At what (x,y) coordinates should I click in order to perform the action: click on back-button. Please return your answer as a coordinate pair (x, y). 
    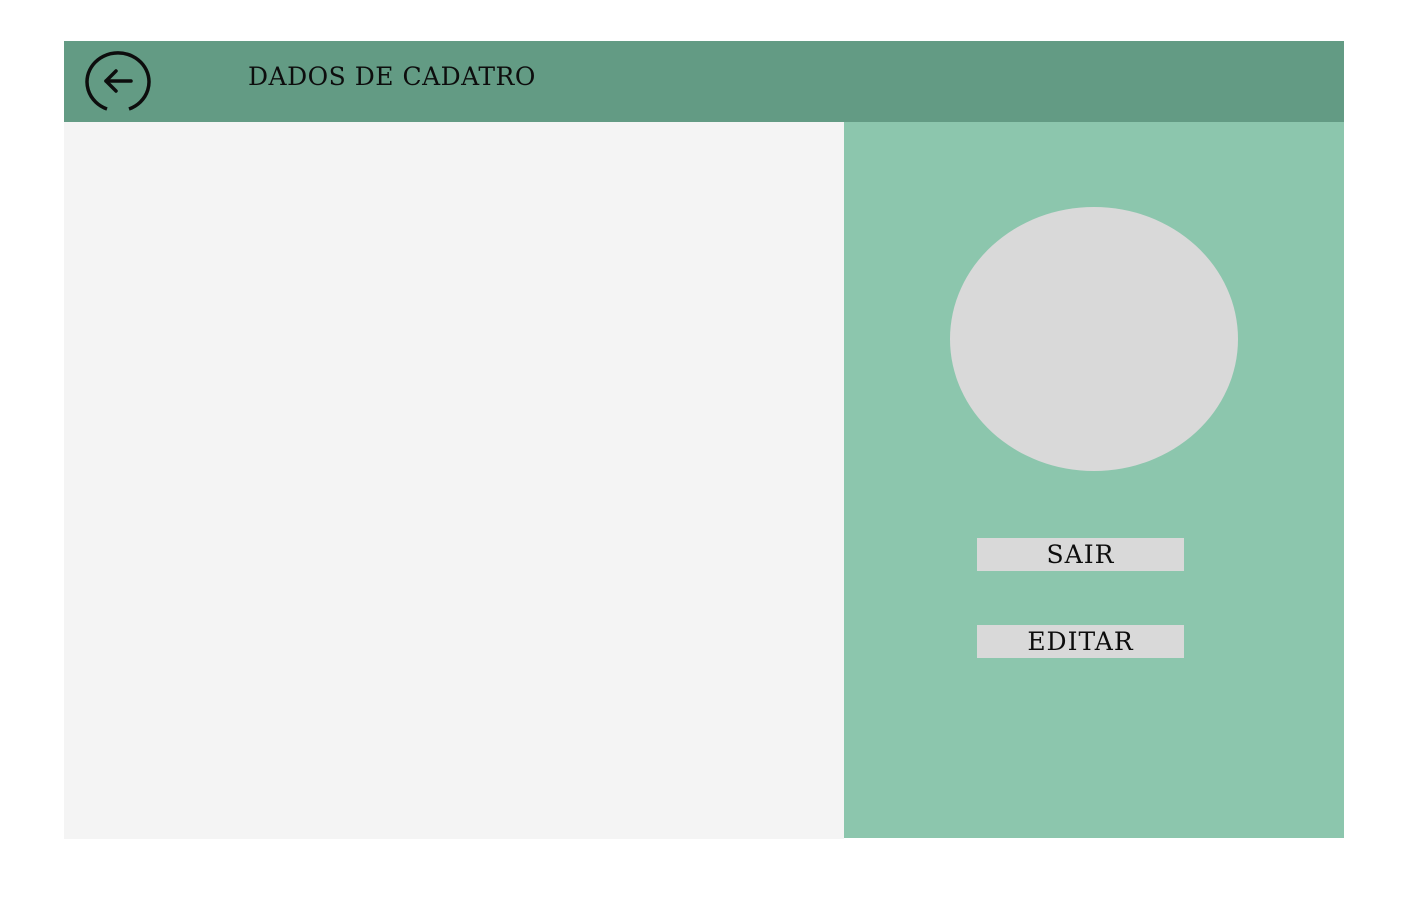
    Looking at the image, I should click on (118, 82).